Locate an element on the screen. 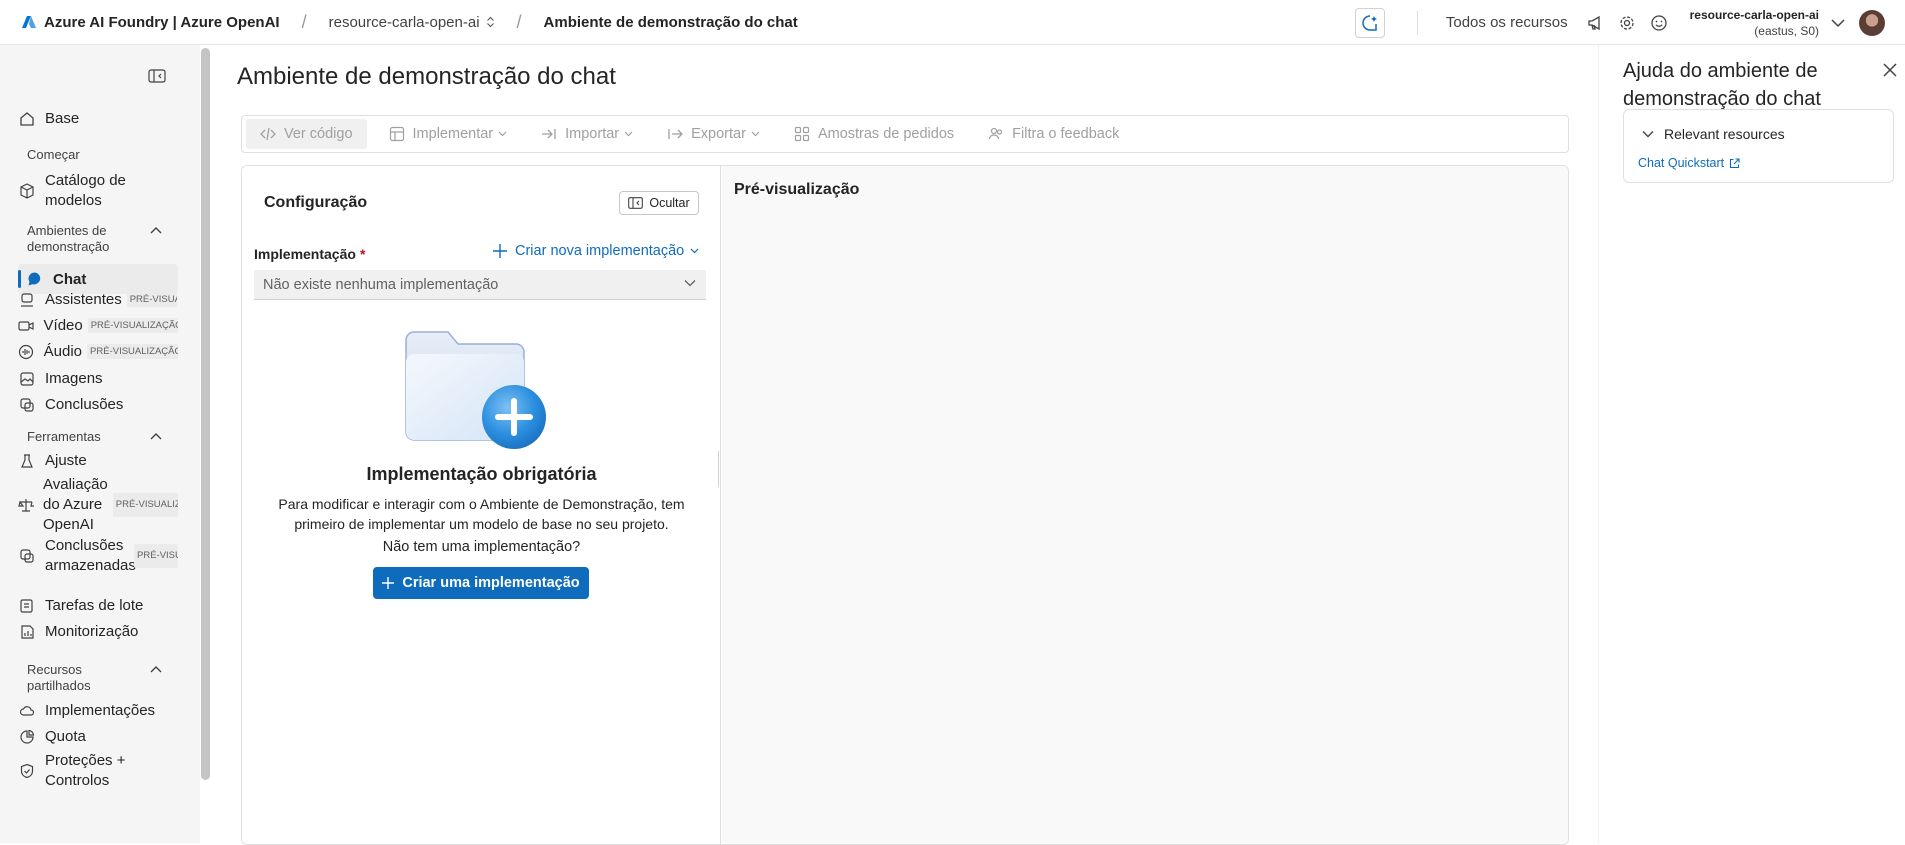  section-playgrounds: Ambientes de demonstração is located at coordinates (102, 239).